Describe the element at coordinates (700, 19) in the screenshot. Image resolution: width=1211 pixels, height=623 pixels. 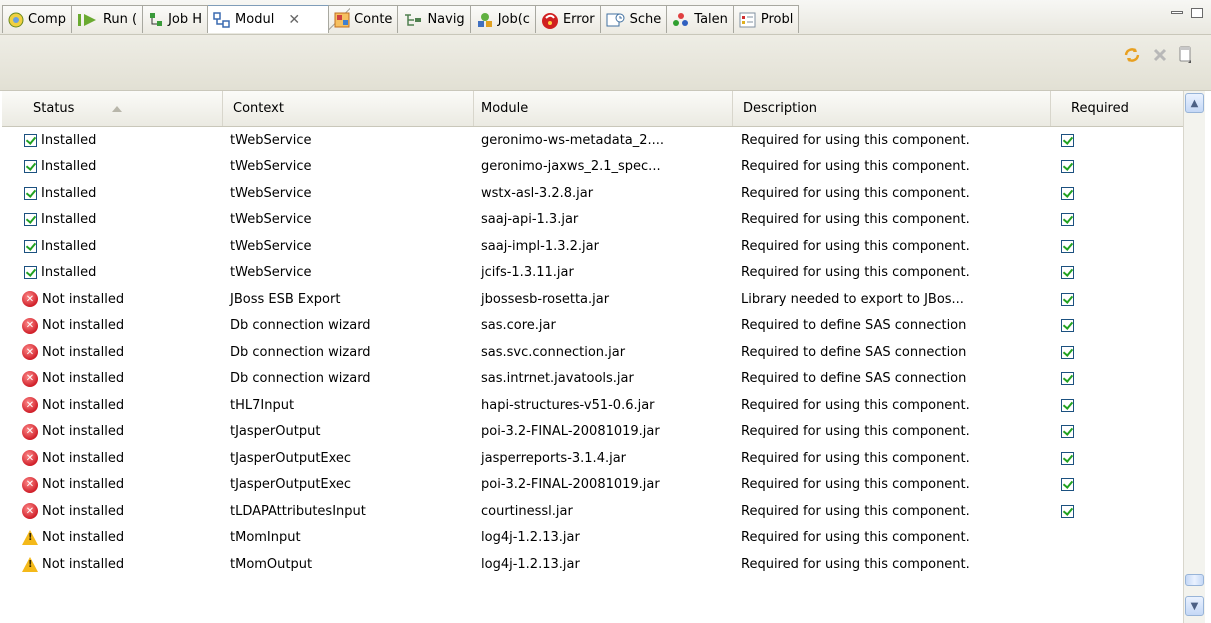
I see `tab-talend: Talen` at that location.